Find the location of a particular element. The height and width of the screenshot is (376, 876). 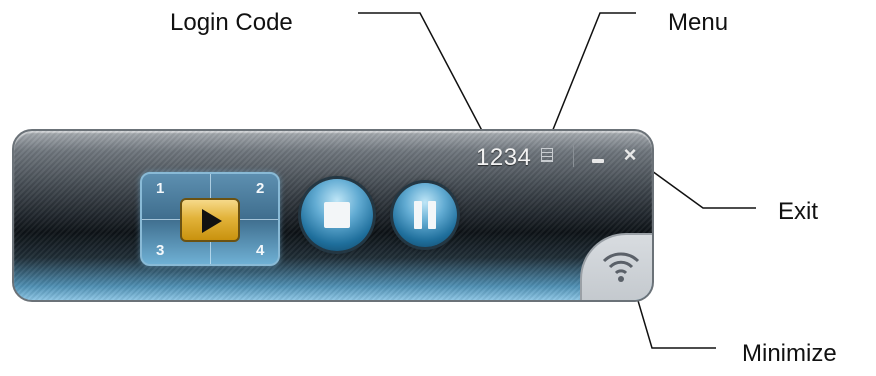

login-code-leader is located at coordinates (423, 77).